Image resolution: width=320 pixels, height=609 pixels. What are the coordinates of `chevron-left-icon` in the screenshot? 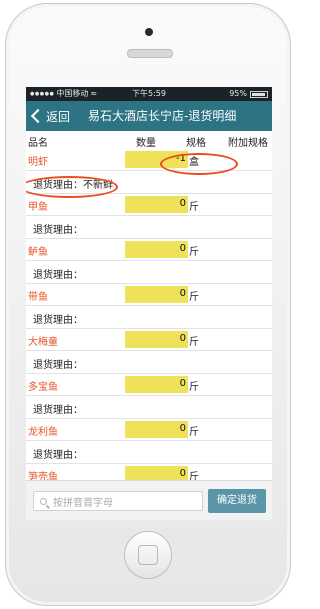 It's located at (38, 116).